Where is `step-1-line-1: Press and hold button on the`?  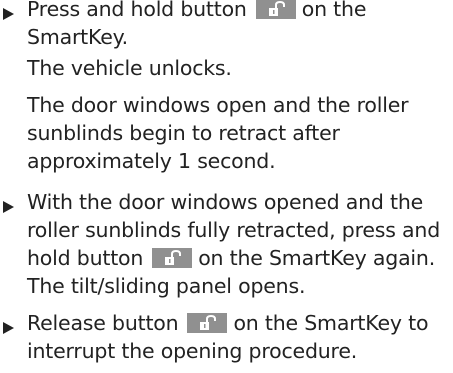
step-1-line-1: Press and hold button on the is located at coordinates (196, 11).